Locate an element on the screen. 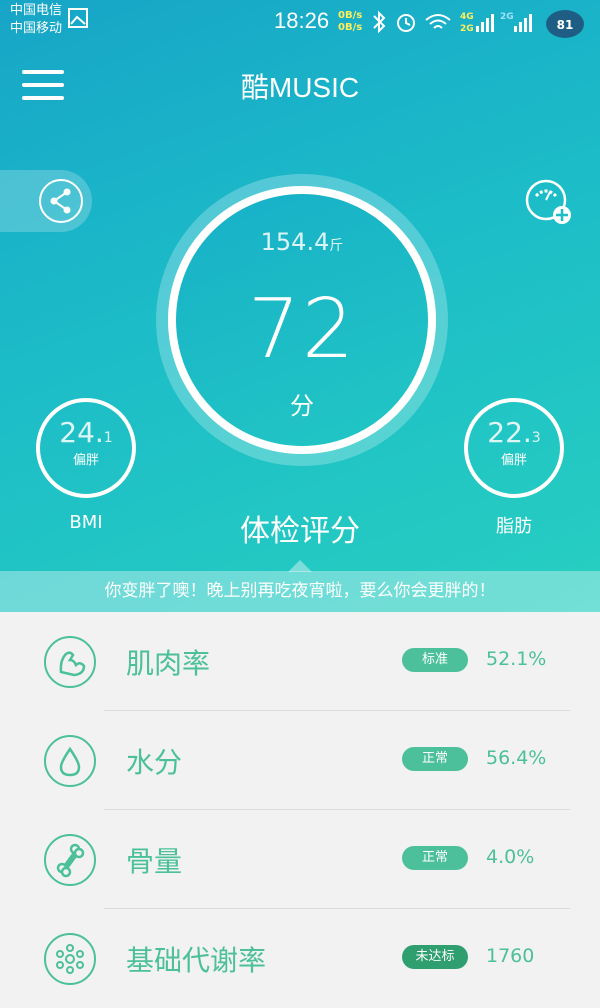 Image resolution: width=600 pixels, height=1008 pixels. section-title: 体检评分 is located at coordinates (300, 531).